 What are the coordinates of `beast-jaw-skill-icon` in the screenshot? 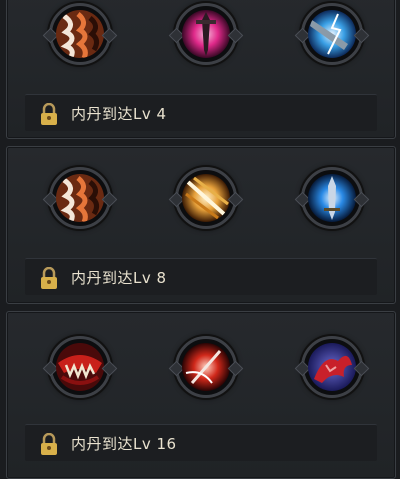 It's located at (80, 367).